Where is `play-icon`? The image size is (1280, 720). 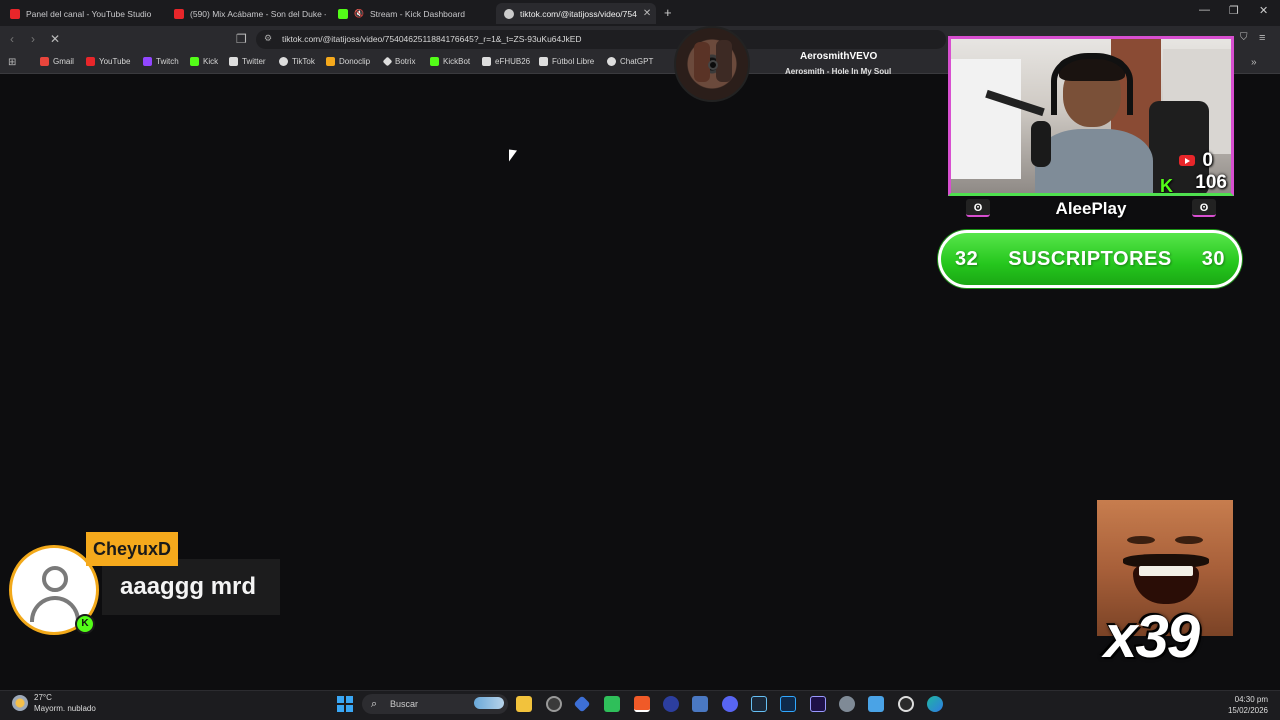
play-icon is located at coordinates (906, 704).